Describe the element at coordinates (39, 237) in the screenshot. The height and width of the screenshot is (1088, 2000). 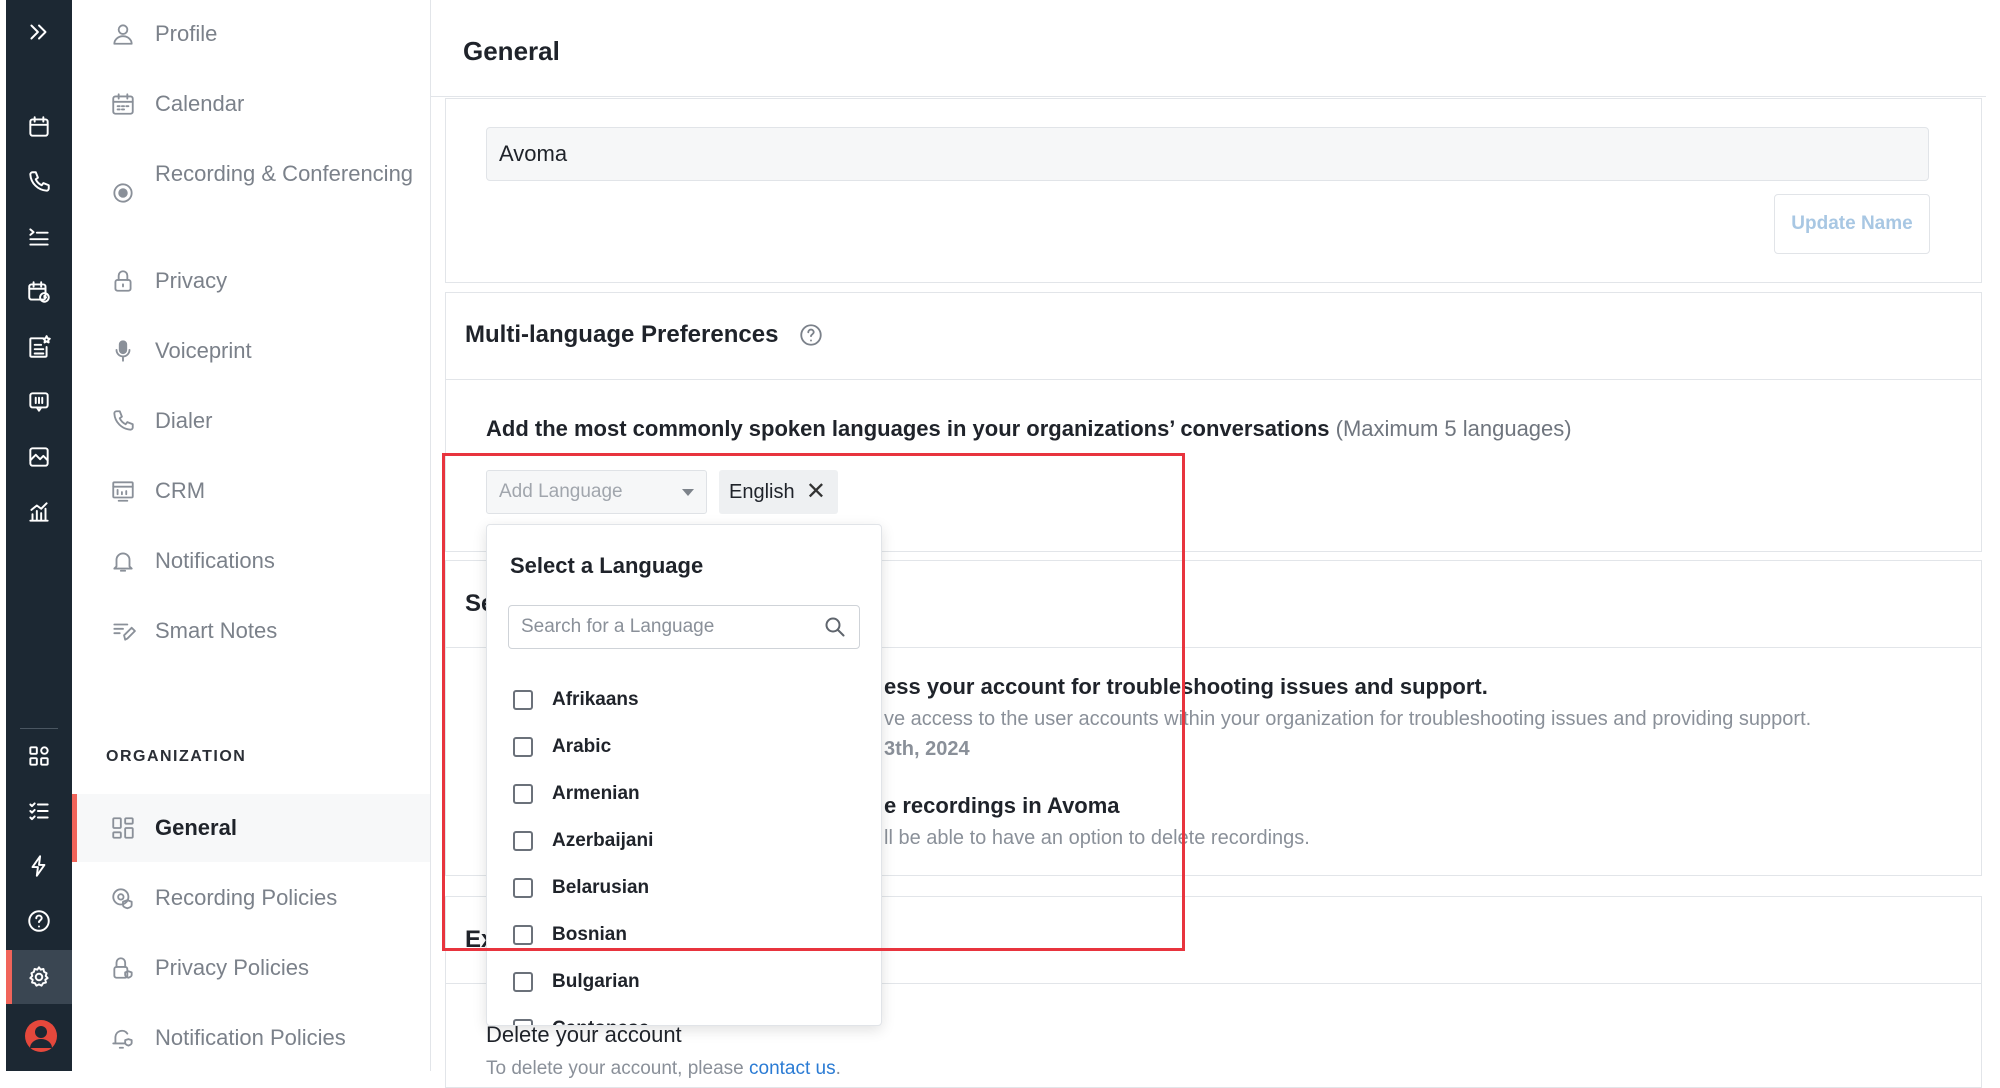
I see `meetings-list-icon` at that location.